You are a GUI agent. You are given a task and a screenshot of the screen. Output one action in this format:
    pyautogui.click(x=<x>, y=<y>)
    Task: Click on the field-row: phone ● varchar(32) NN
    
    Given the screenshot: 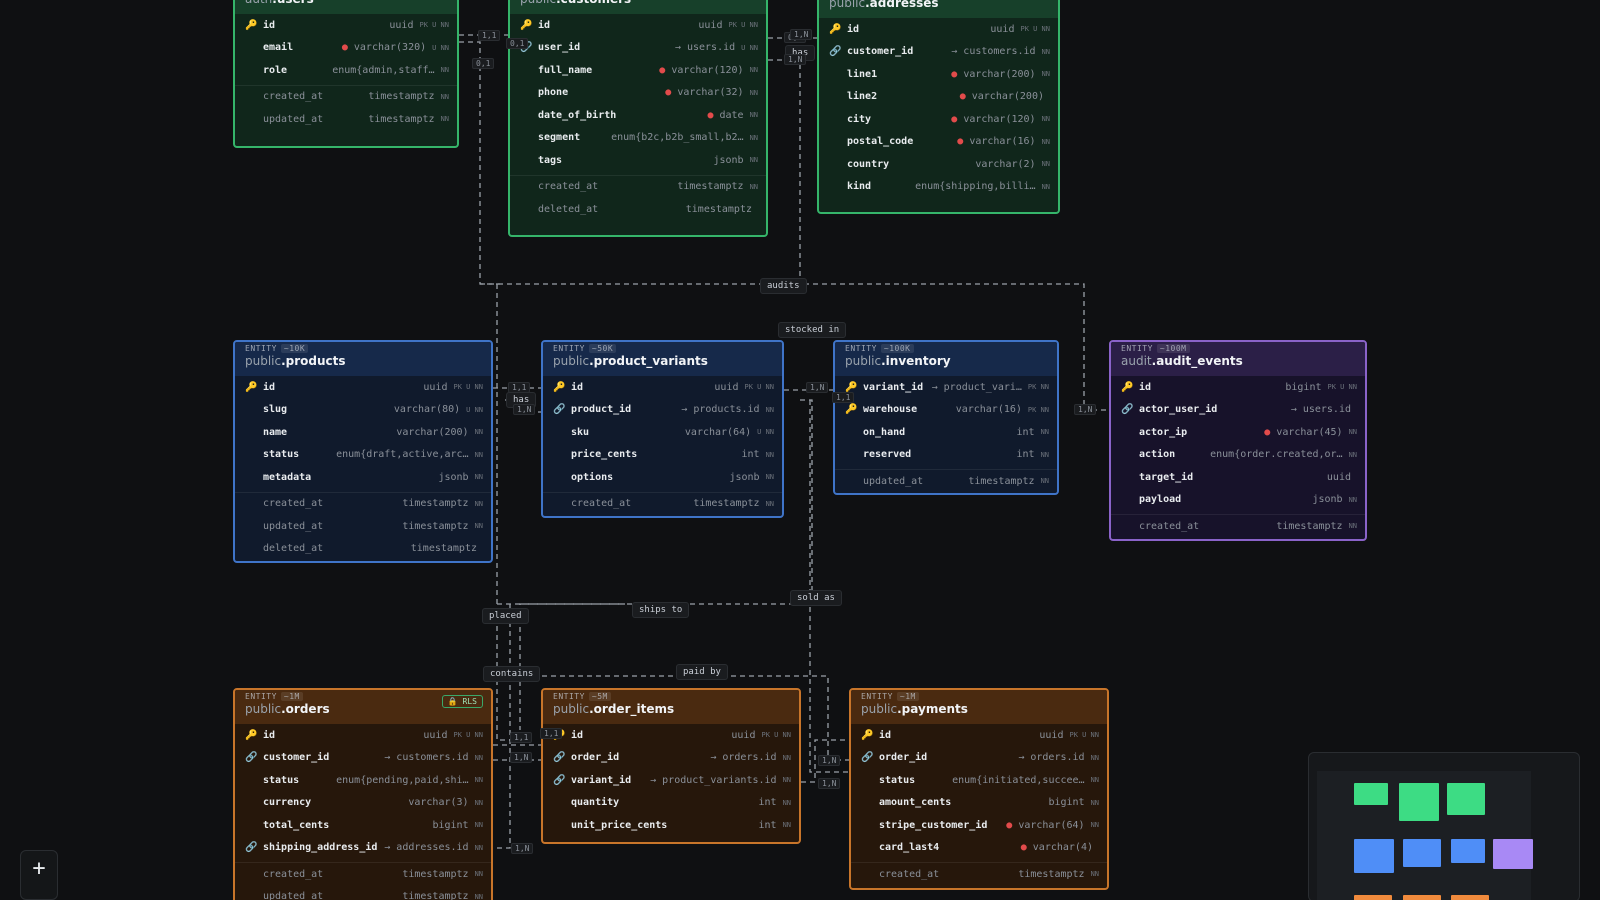 What is the action you would take?
    pyautogui.click(x=638, y=93)
    